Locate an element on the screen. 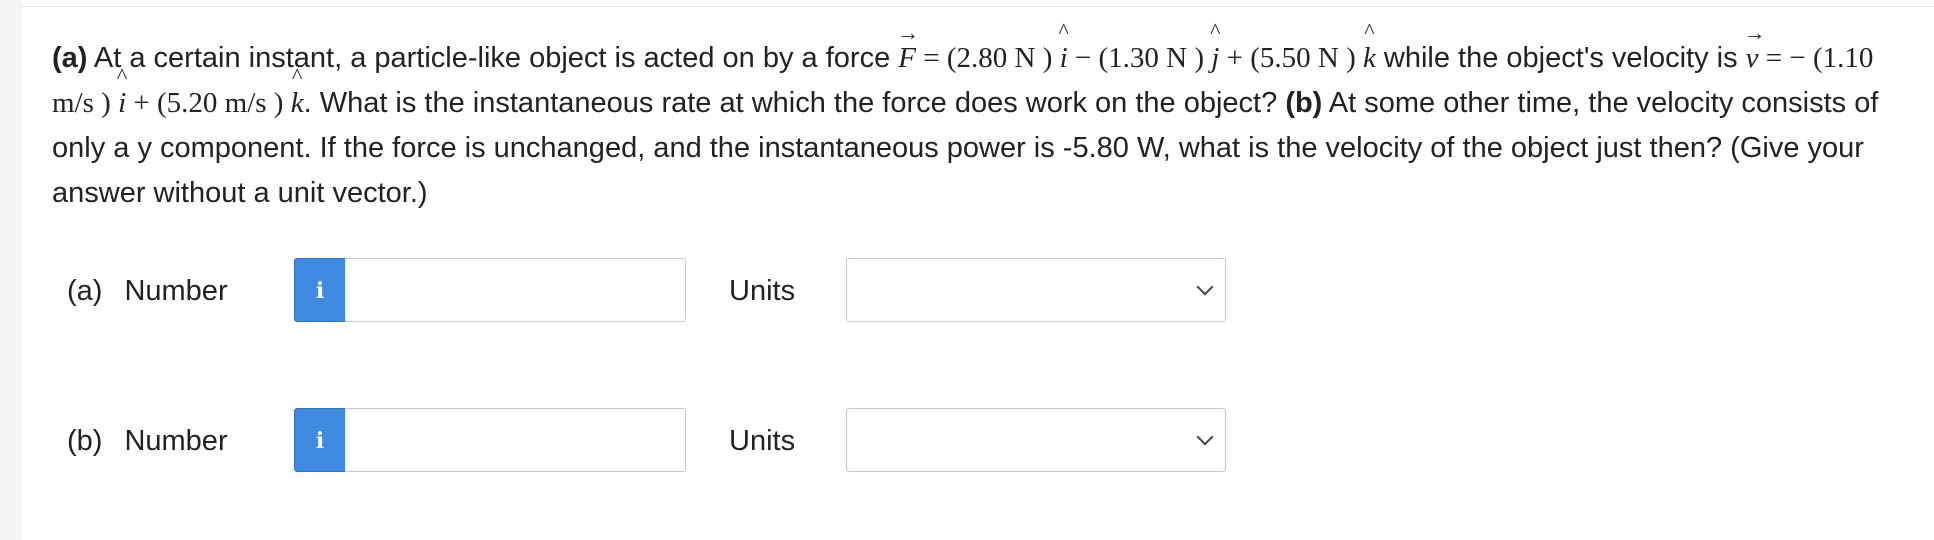 This screenshot has height=540, width=1934. number-input-a is located at coordinates (515, 290).